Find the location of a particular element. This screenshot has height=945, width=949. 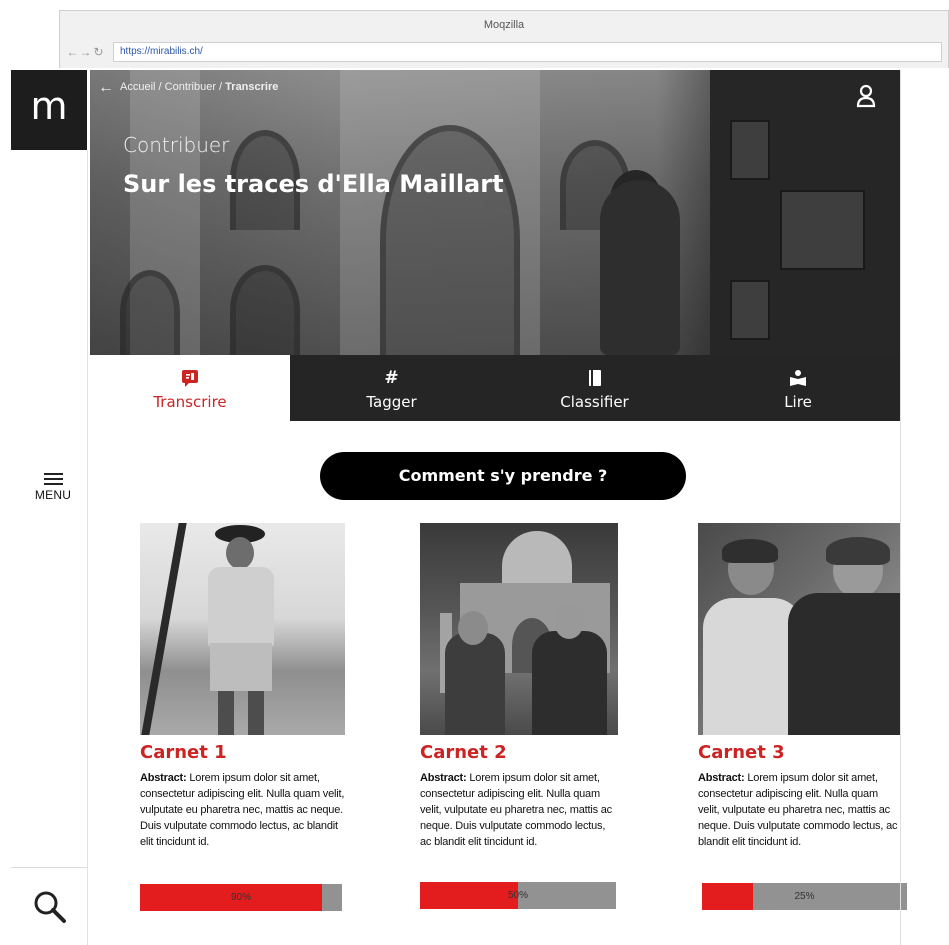

reader-icon is located at coordinates (798, 378).